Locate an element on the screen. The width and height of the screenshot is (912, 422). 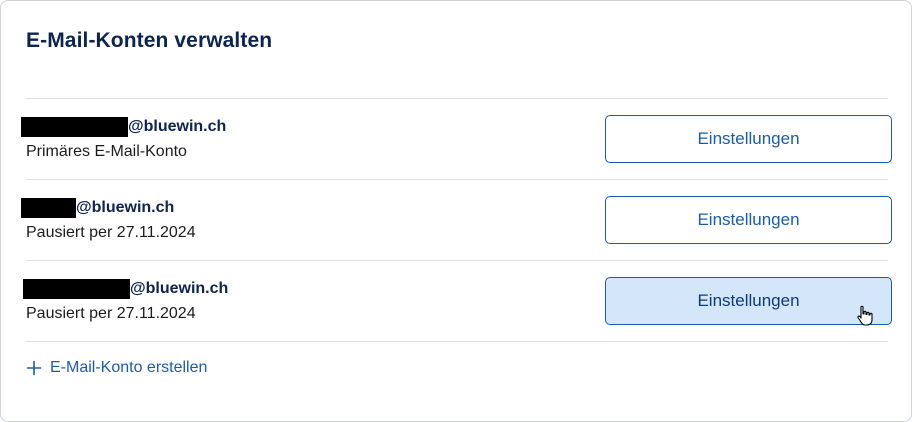
hand-cursor-icon is located at coordinates (865, 315).